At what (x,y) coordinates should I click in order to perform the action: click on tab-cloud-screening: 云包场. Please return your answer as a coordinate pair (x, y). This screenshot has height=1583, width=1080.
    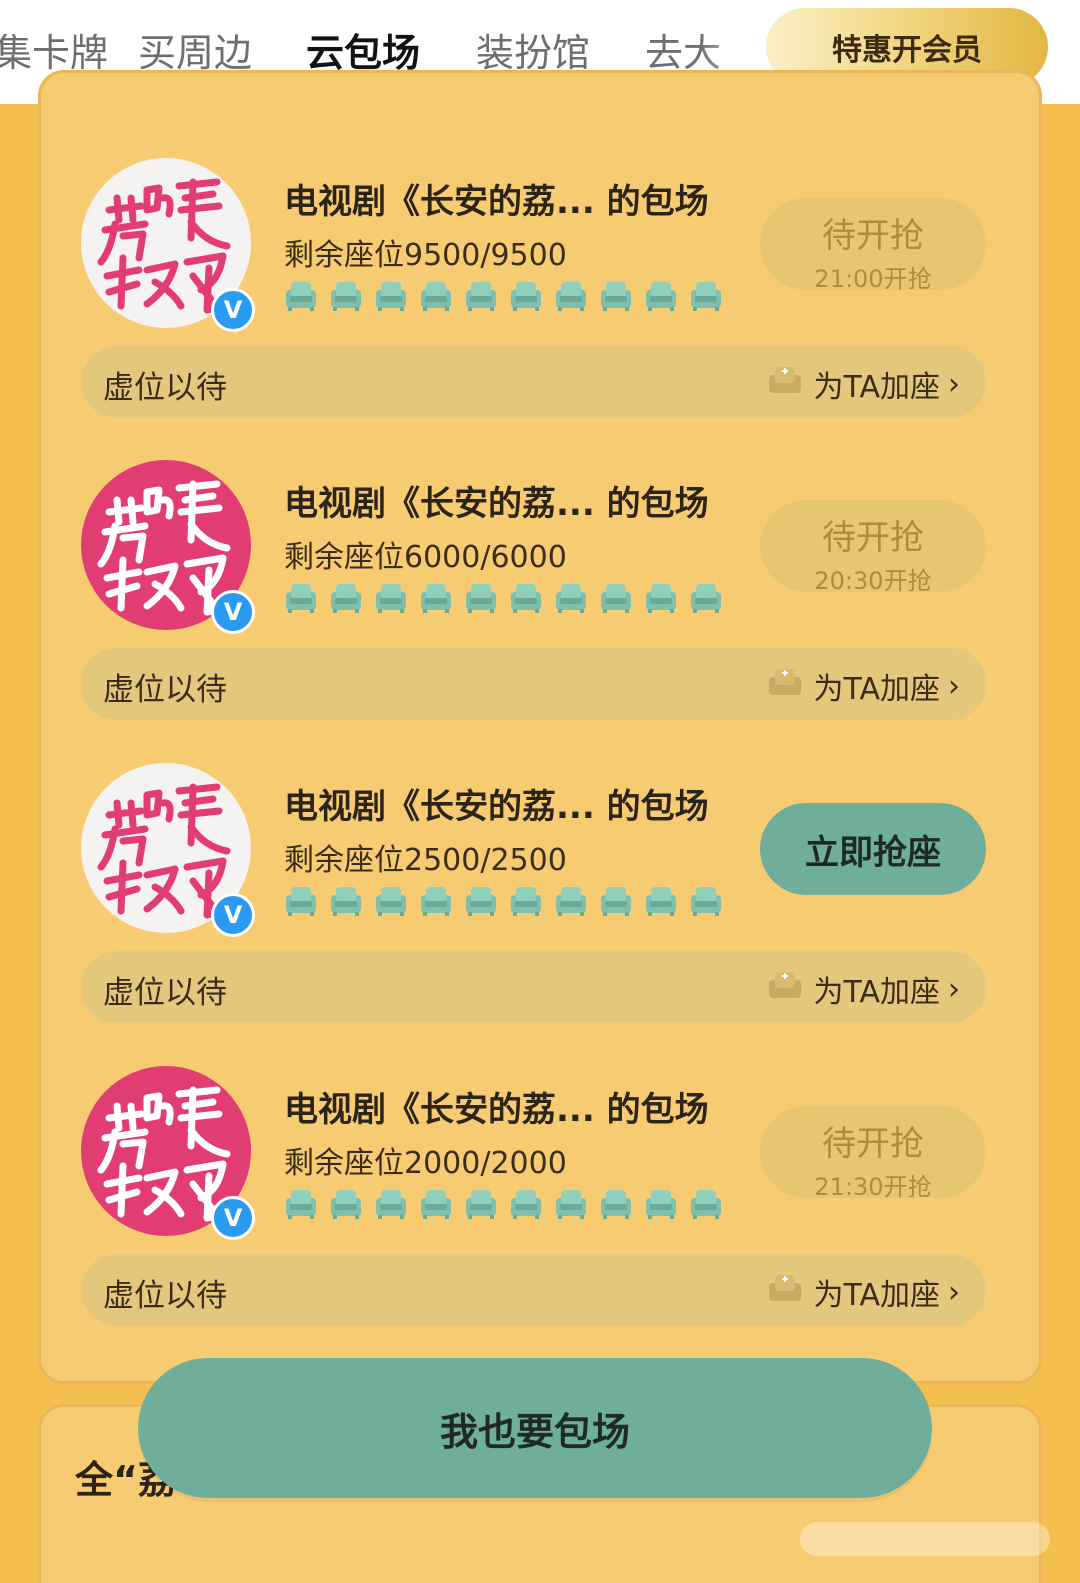
    Looking at the image, I should click on (363, 49).